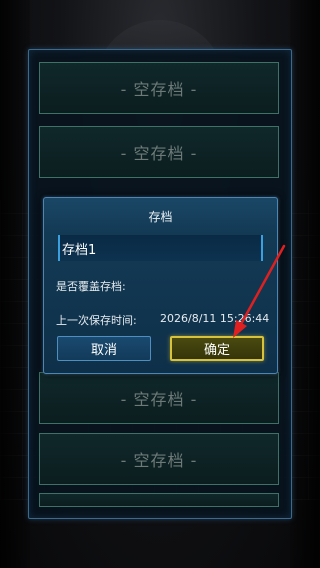  I want to click on save-slot-1: - 空存档 -, so click(159, 88).